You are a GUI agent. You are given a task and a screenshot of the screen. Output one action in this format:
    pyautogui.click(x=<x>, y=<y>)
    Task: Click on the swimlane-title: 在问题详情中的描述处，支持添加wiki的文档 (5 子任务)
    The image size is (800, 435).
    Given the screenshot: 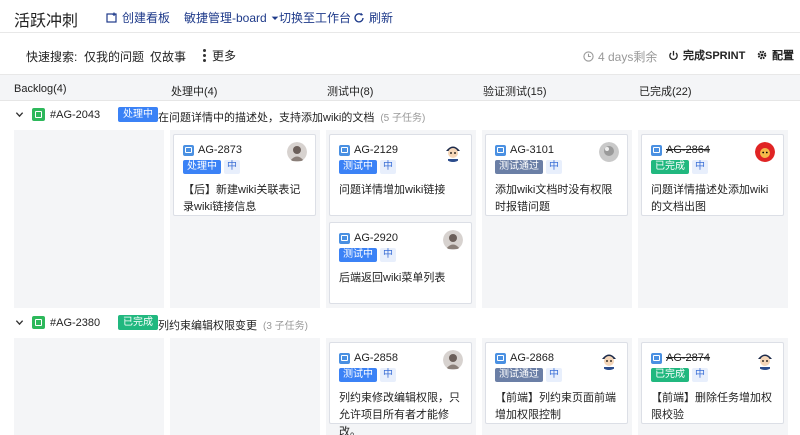 What is the action you would take?
    pyautogui.click(x=291, y=117)
    